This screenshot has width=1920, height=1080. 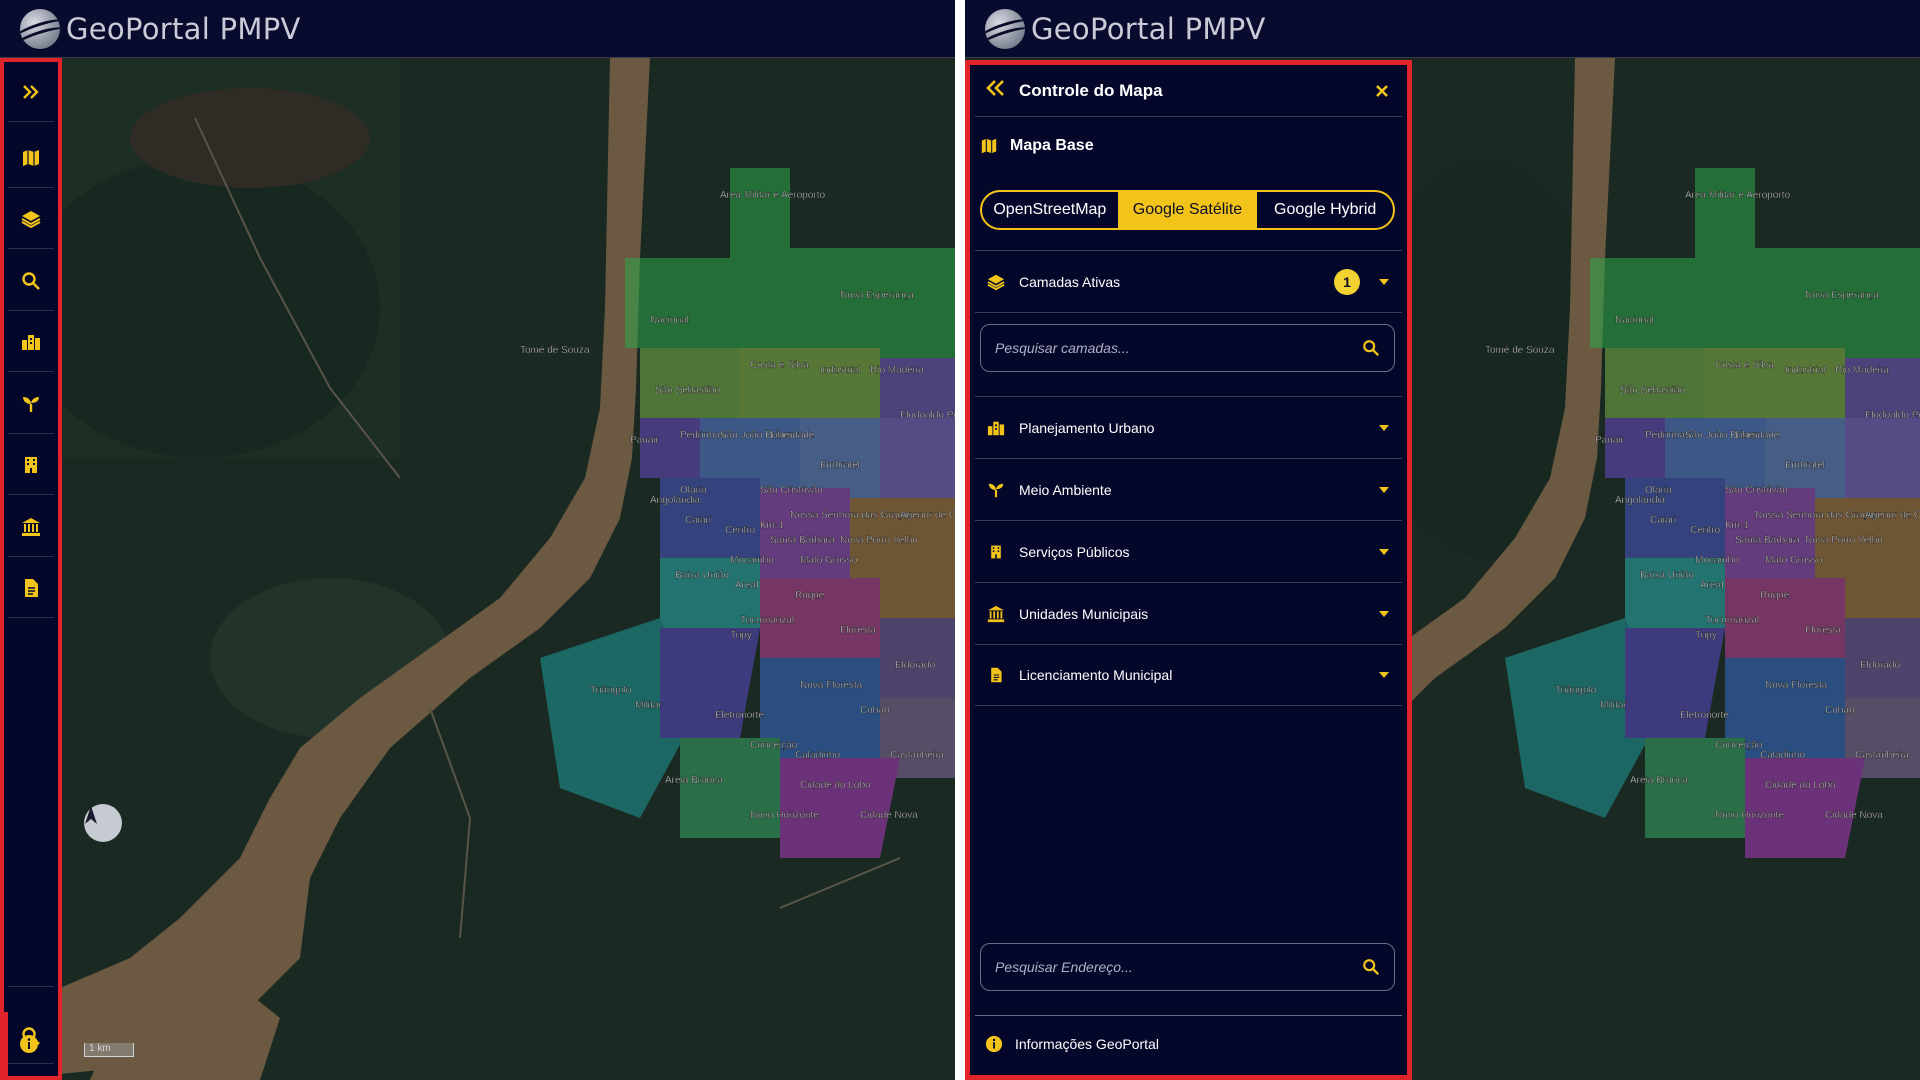 I want to click on collapsed-sidebar, so click(x=31, y=569).